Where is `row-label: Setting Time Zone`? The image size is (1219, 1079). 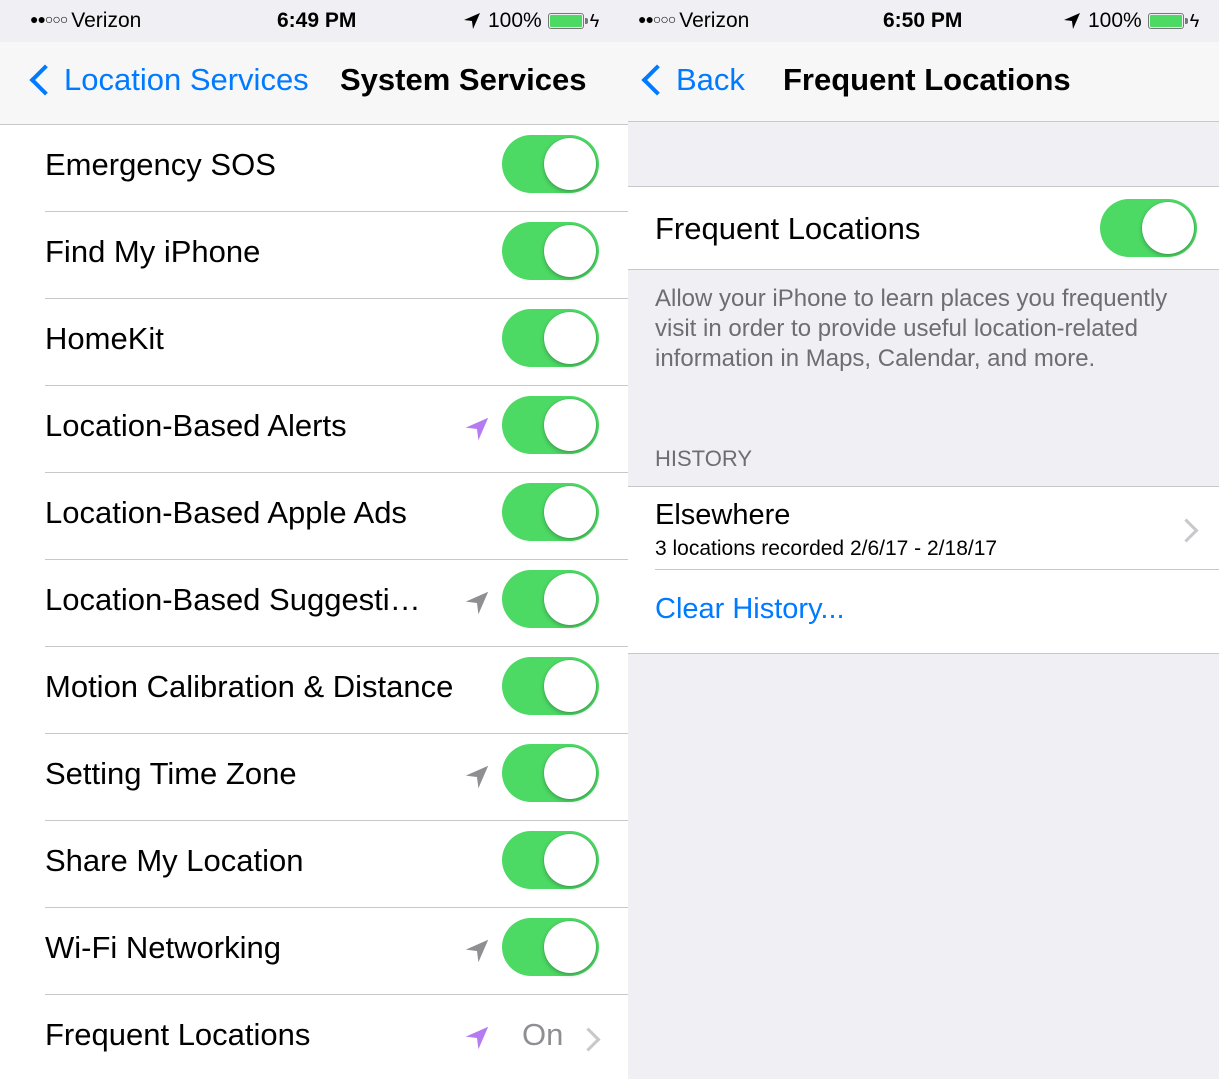
row-label: Setting Time Zone is located at coordinates (171, 773).